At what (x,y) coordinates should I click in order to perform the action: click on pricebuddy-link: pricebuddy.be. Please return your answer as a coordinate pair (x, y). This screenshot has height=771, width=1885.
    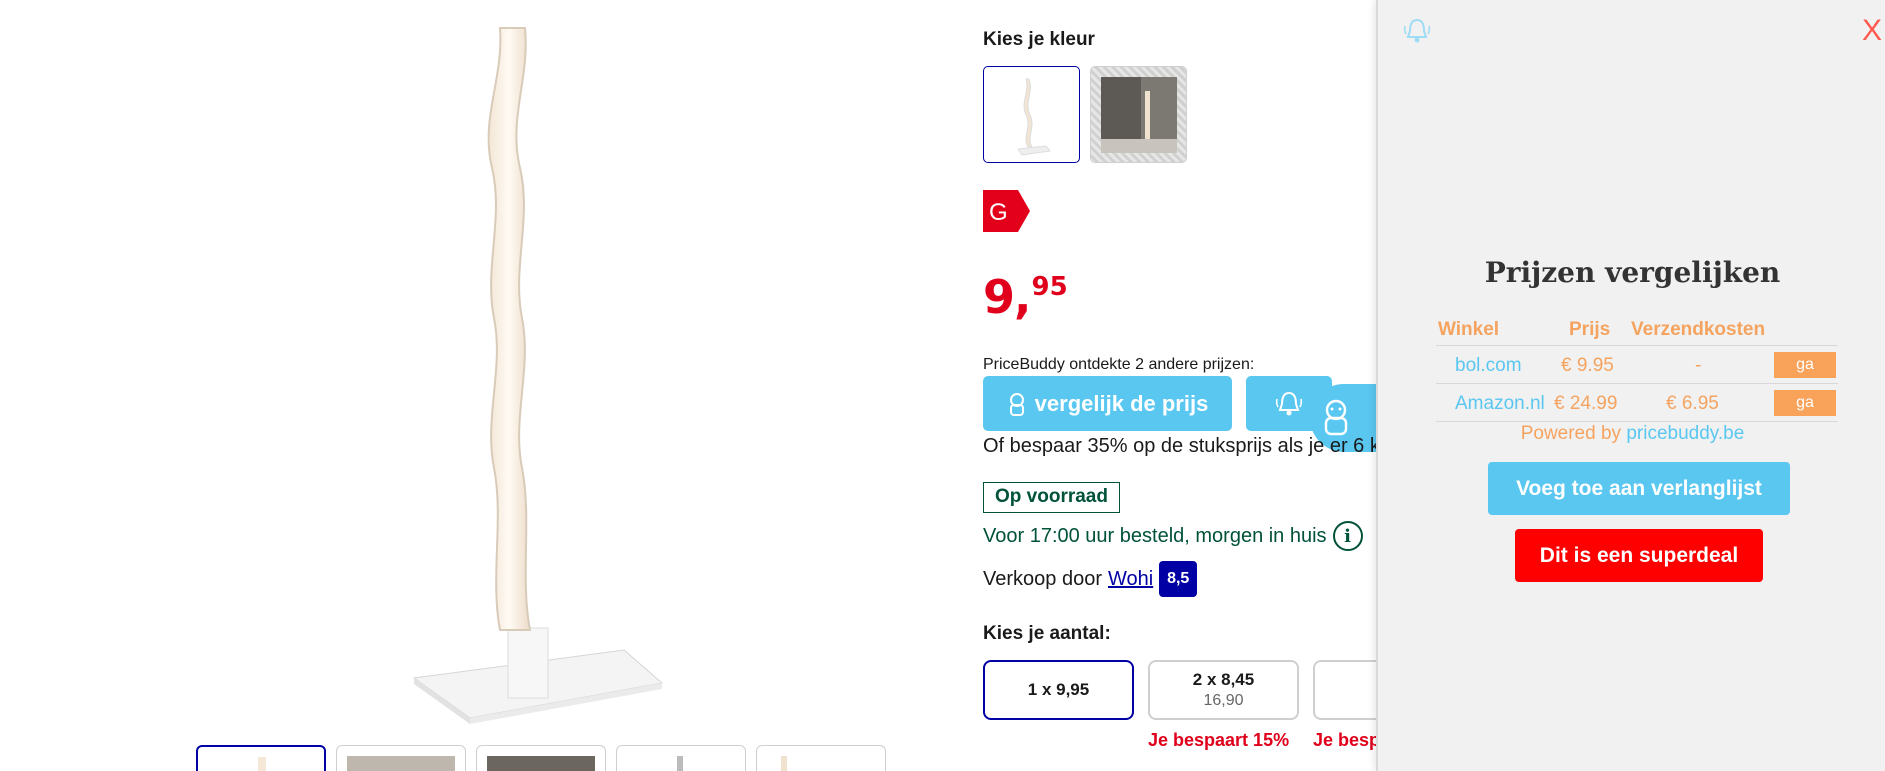
    Looking at the image, I should click on (1685, 433).